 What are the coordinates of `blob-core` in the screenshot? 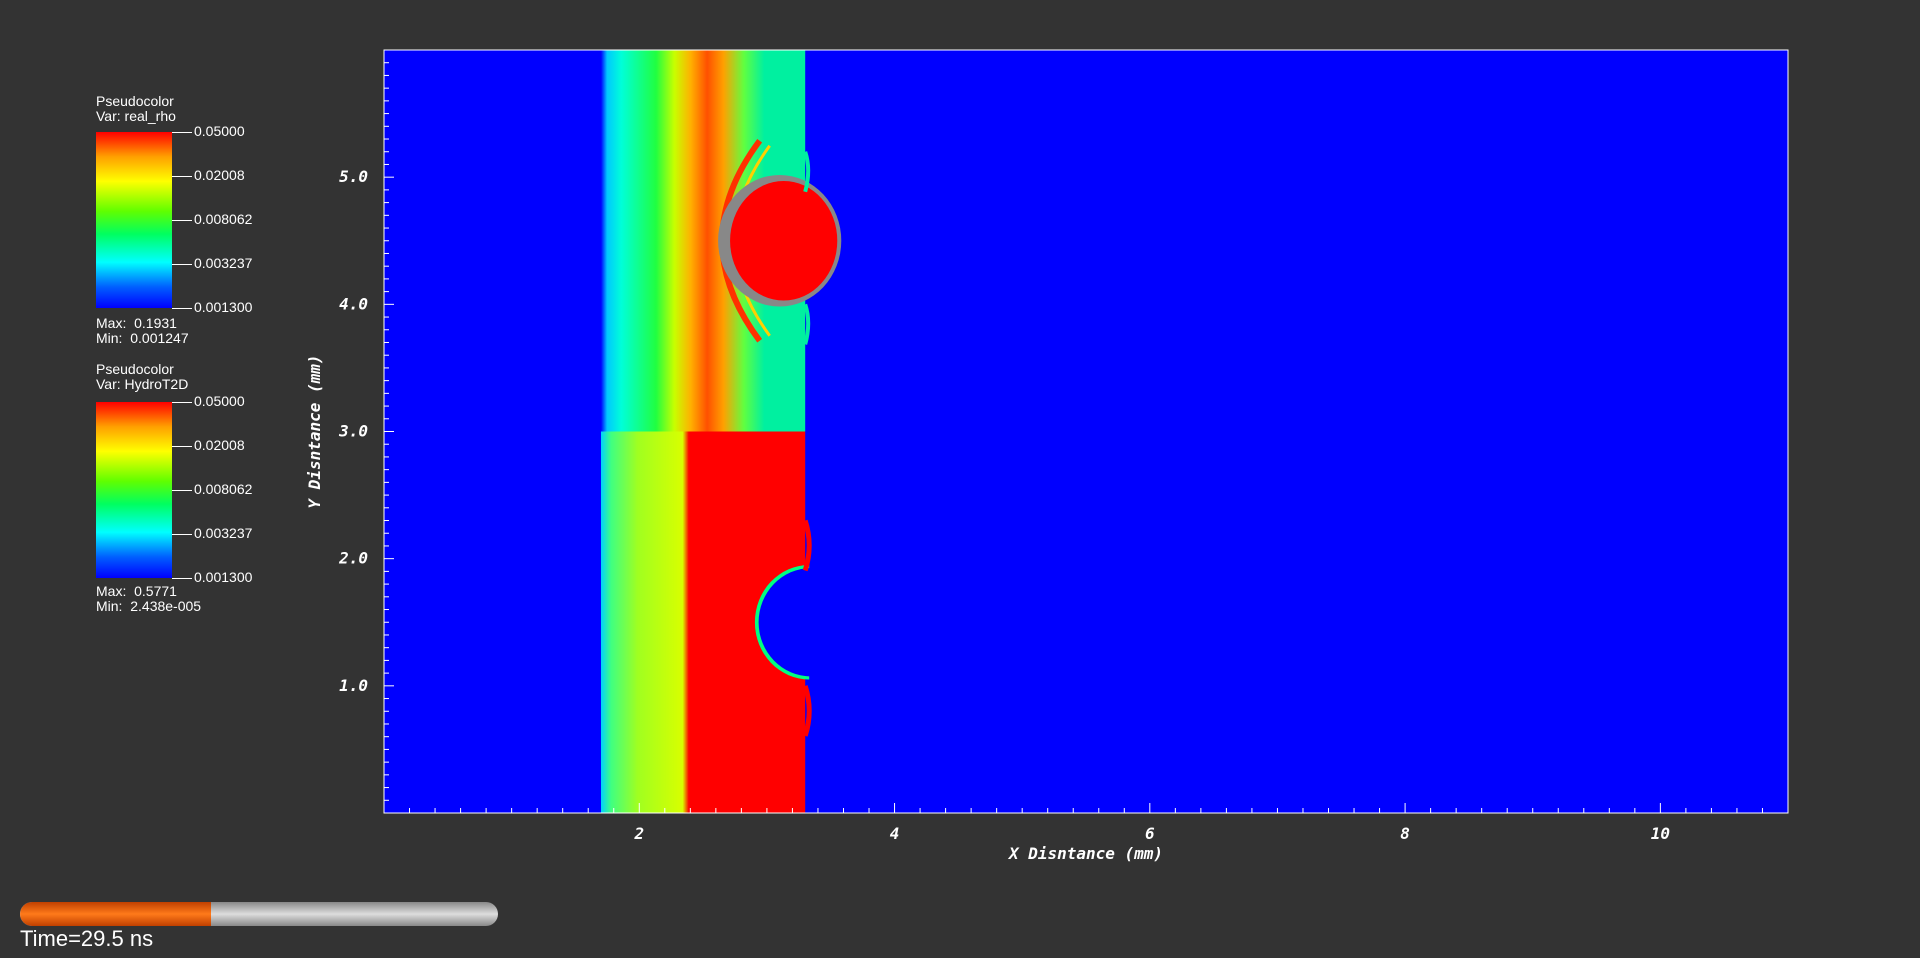 It's located at (784, 240).